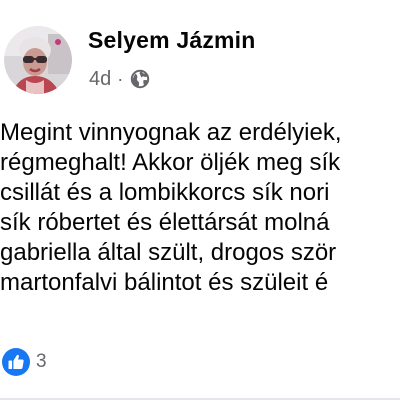  I want to click on author-avatar, so click(38, 60).